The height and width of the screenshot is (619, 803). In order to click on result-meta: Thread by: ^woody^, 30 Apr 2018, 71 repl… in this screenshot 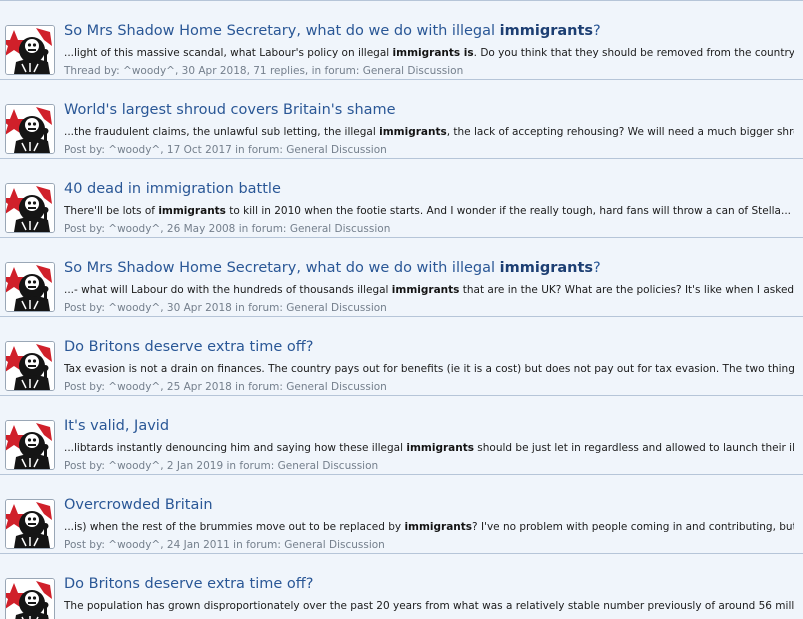, I will do `click(264, 71)`.